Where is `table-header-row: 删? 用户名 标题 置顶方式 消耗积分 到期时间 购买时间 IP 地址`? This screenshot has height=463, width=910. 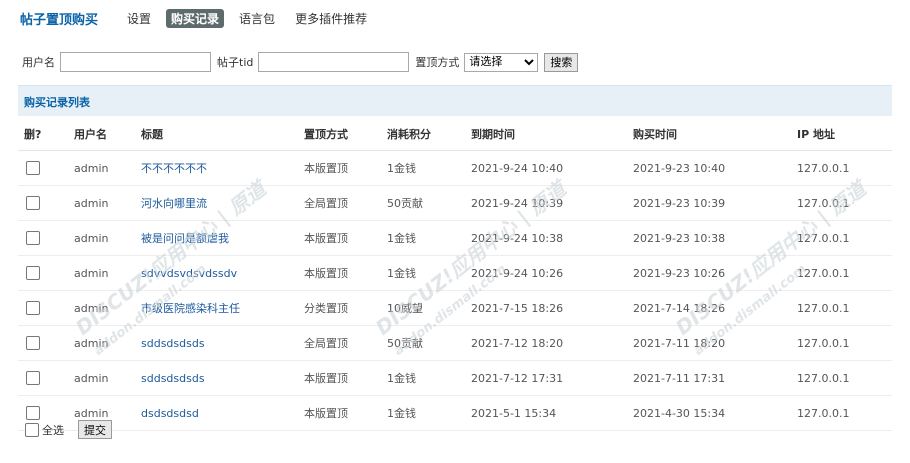 table-header-row: 删? 用户名 标题 置顶方式 消耗积分 到期时间 购买时间 IP 地址 is located at coordinates (455, 134).